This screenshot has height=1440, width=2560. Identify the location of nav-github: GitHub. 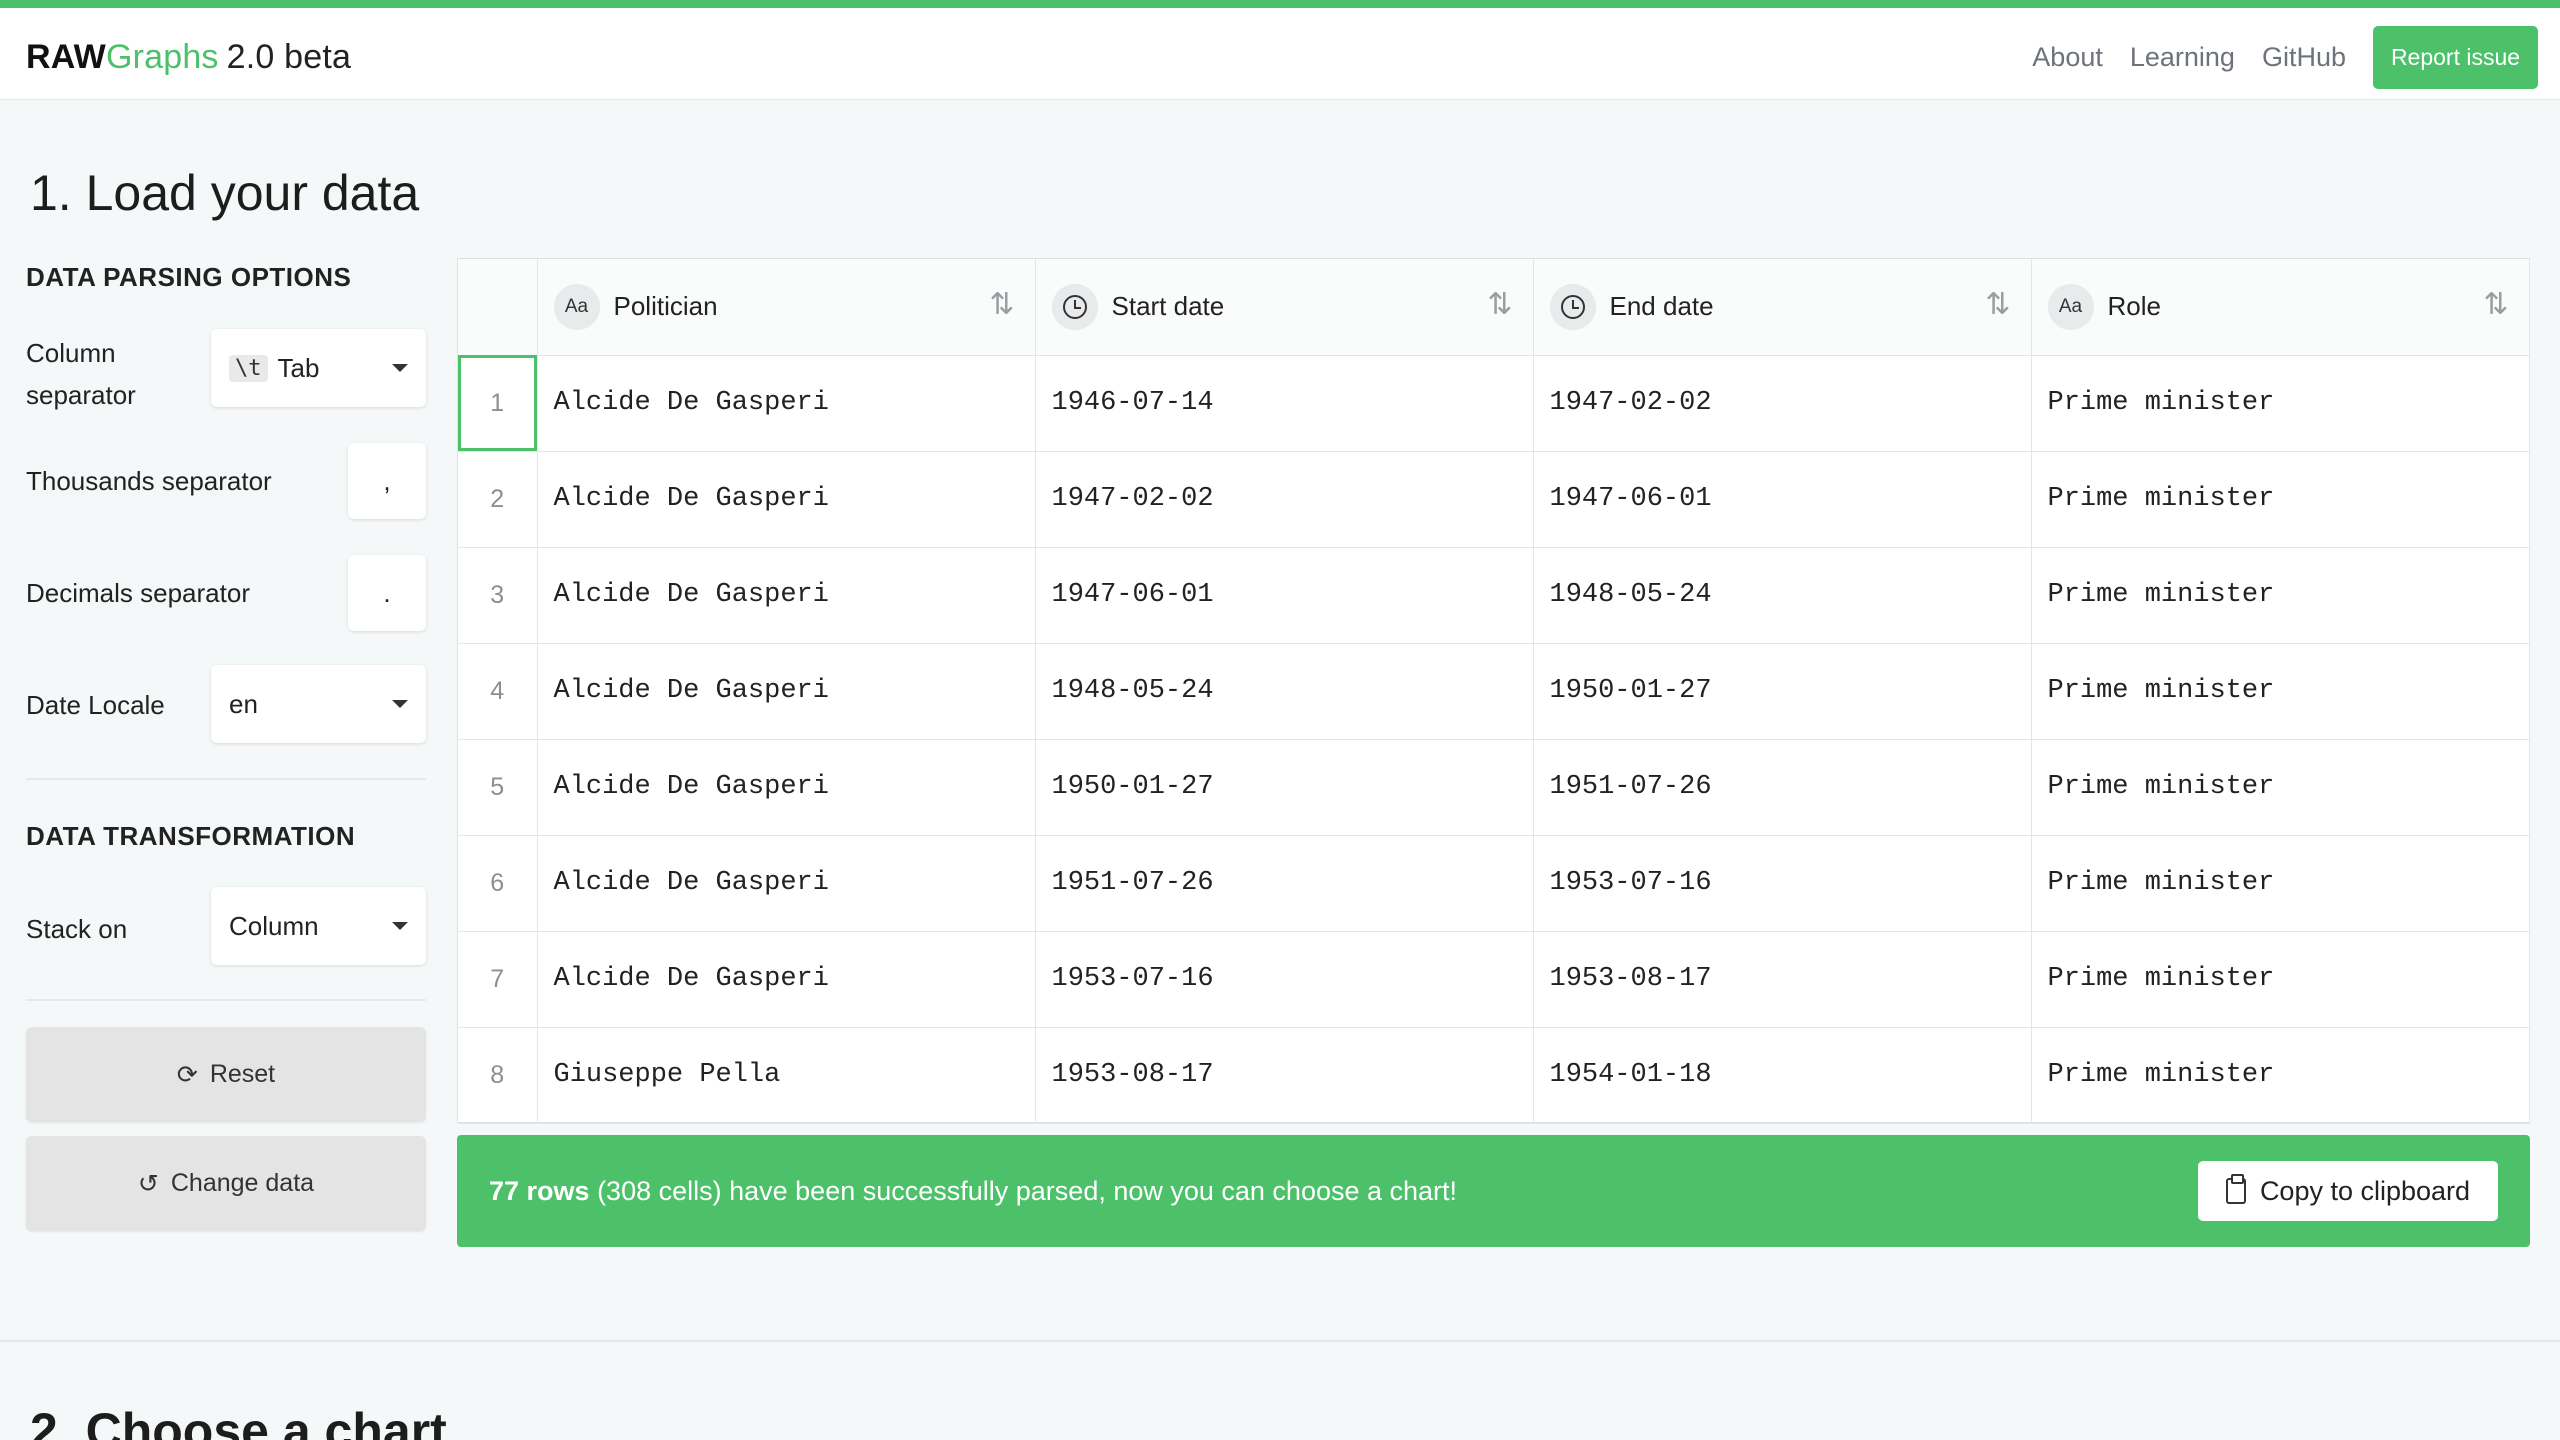
(2304, 57).